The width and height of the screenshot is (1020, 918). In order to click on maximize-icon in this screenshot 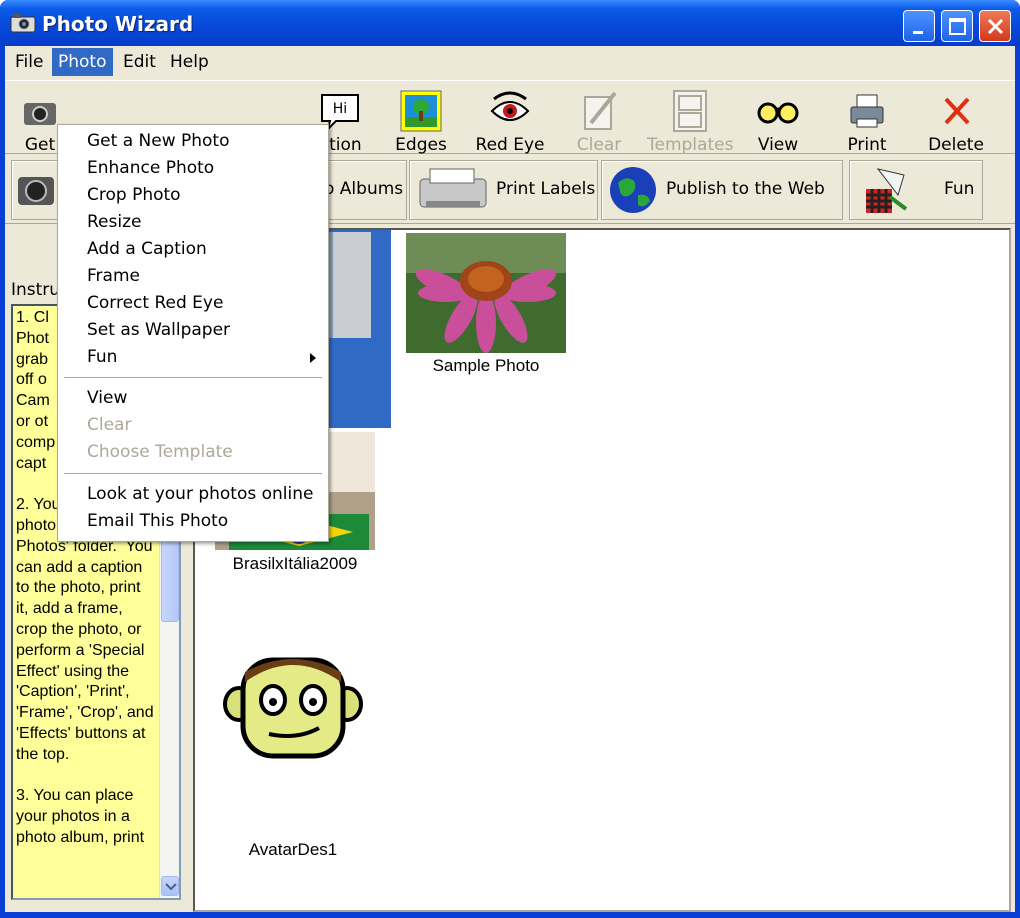, I will do `click(957, 26)`.